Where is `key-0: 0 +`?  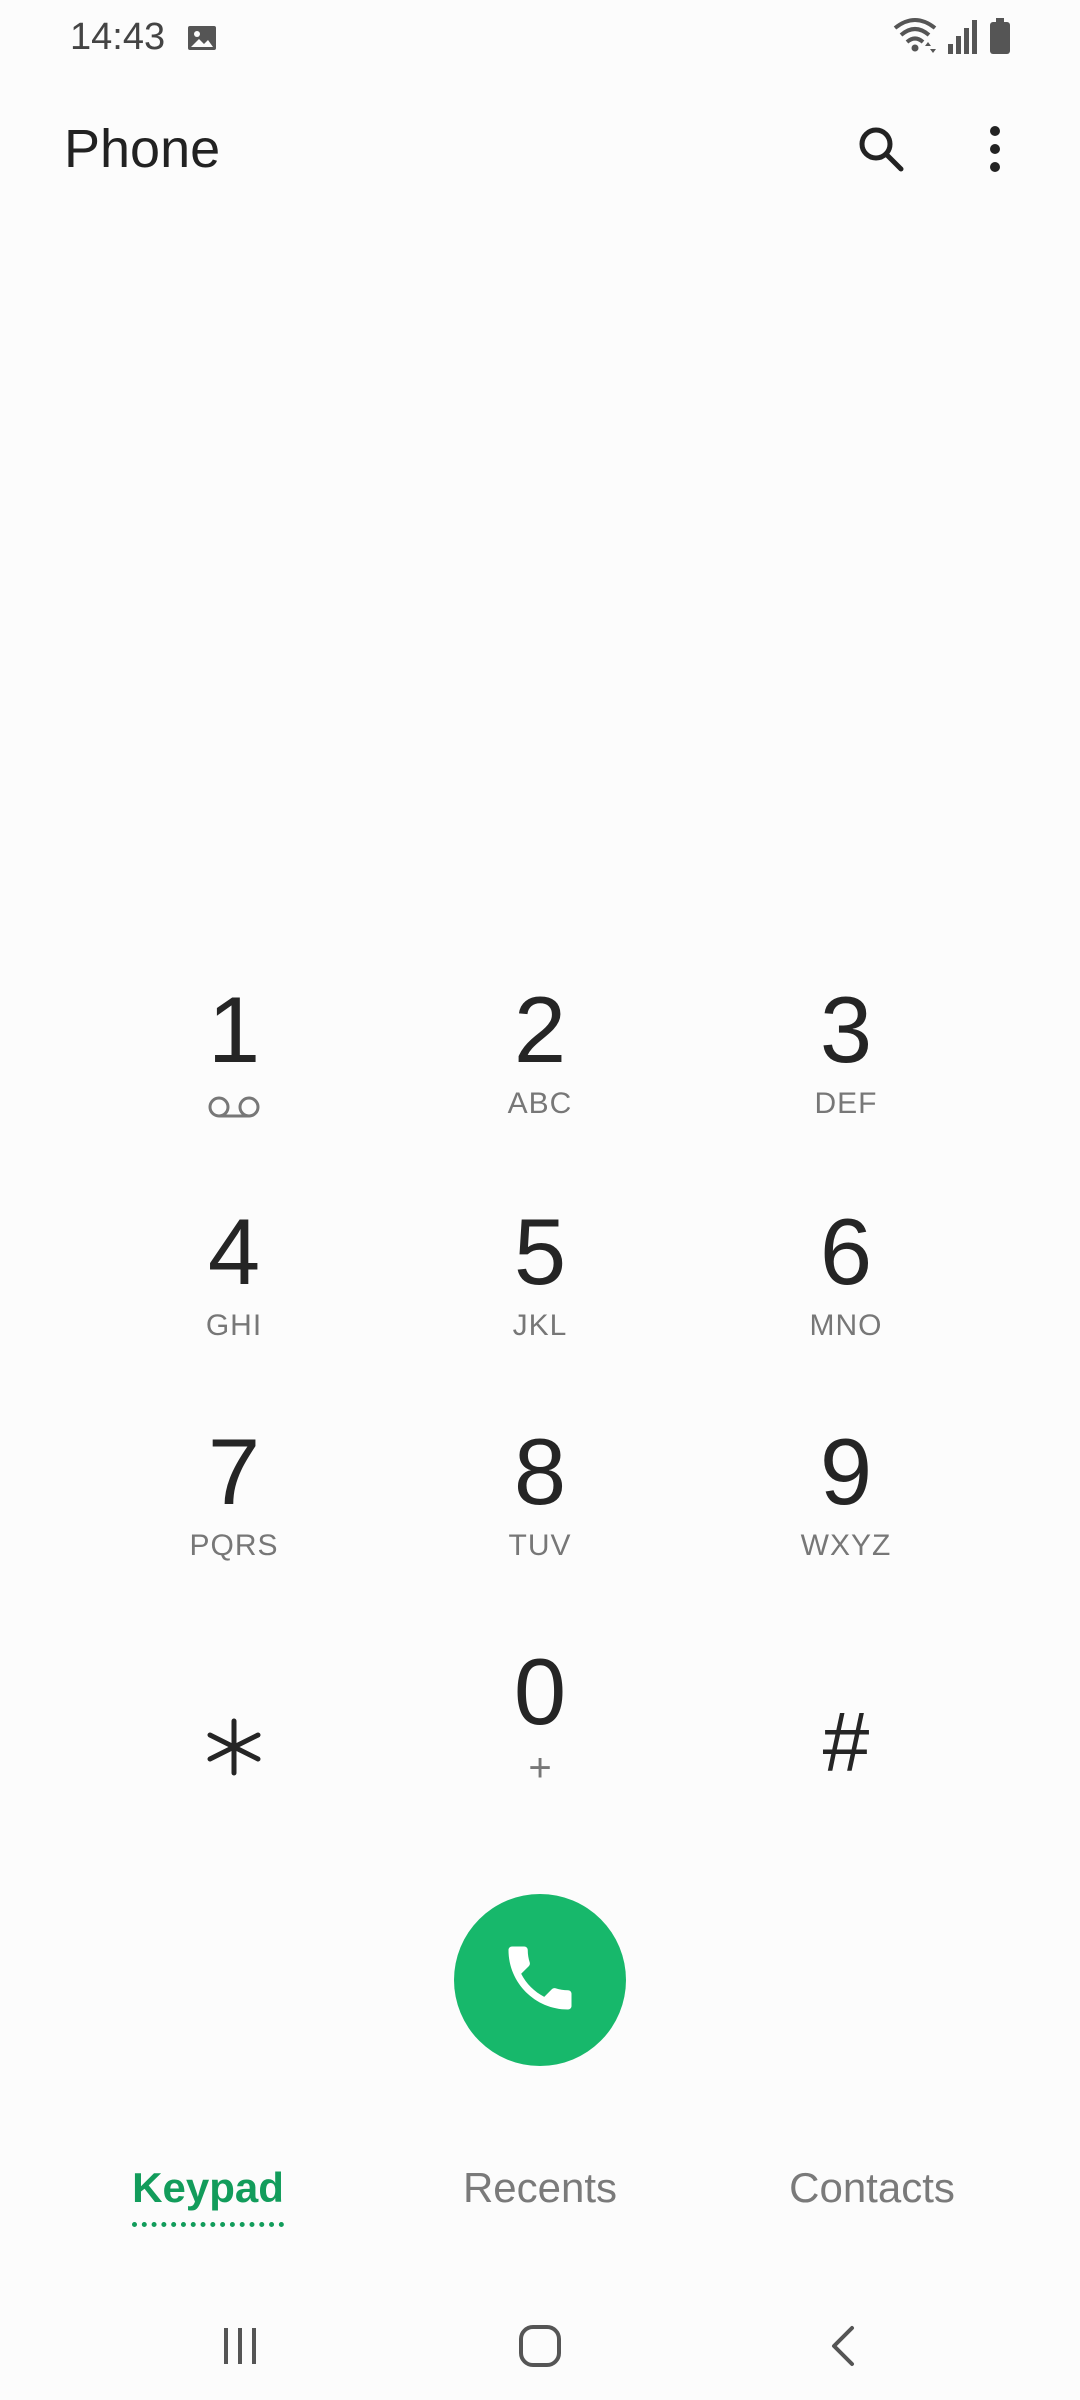
key-0: 0 + is located at coordinates (540, 1722).